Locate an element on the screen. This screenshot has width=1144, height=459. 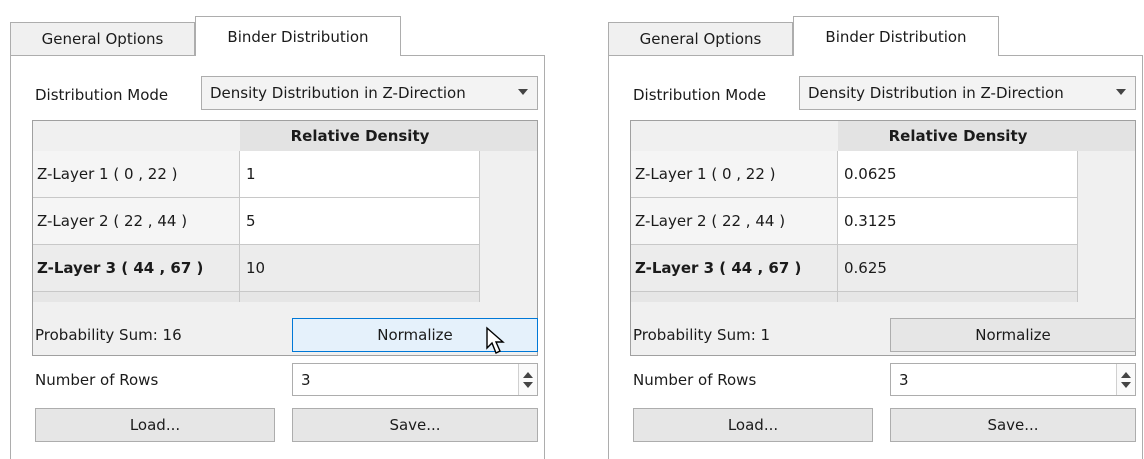
mouse-pointer-icon is located at coordinates (495, 340).